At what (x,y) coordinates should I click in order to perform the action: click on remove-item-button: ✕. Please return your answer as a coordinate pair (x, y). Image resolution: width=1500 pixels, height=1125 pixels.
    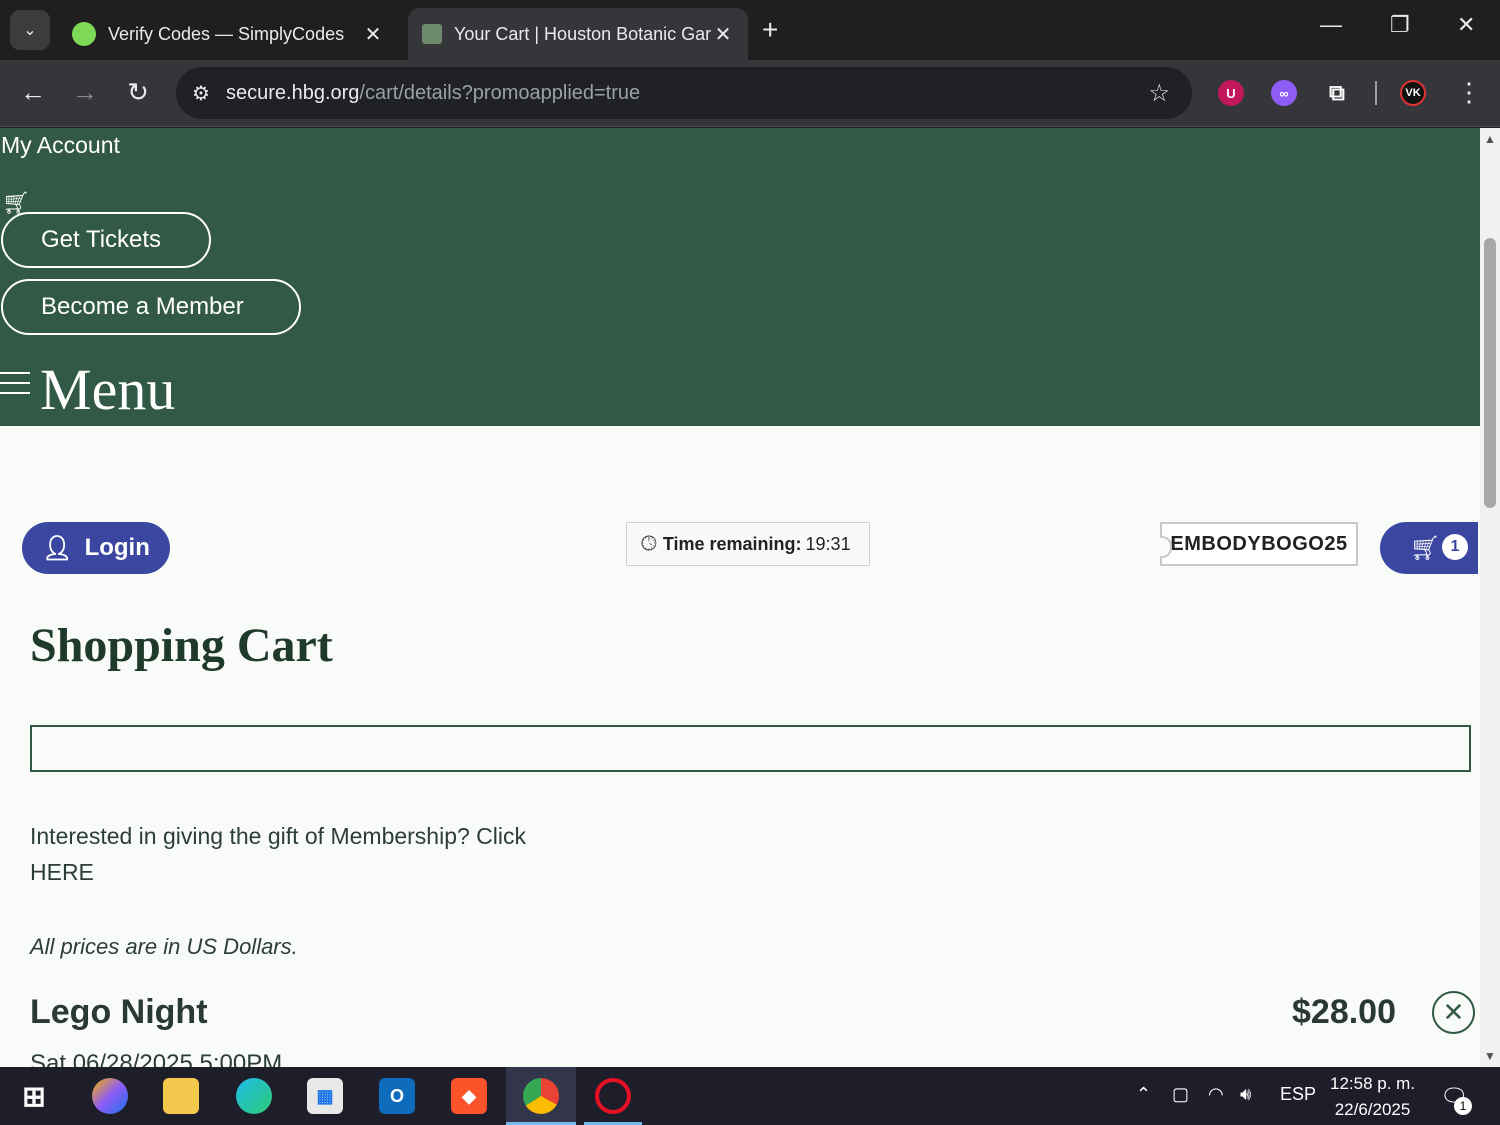
    Looking at the image, I should click on (1453, 1012).